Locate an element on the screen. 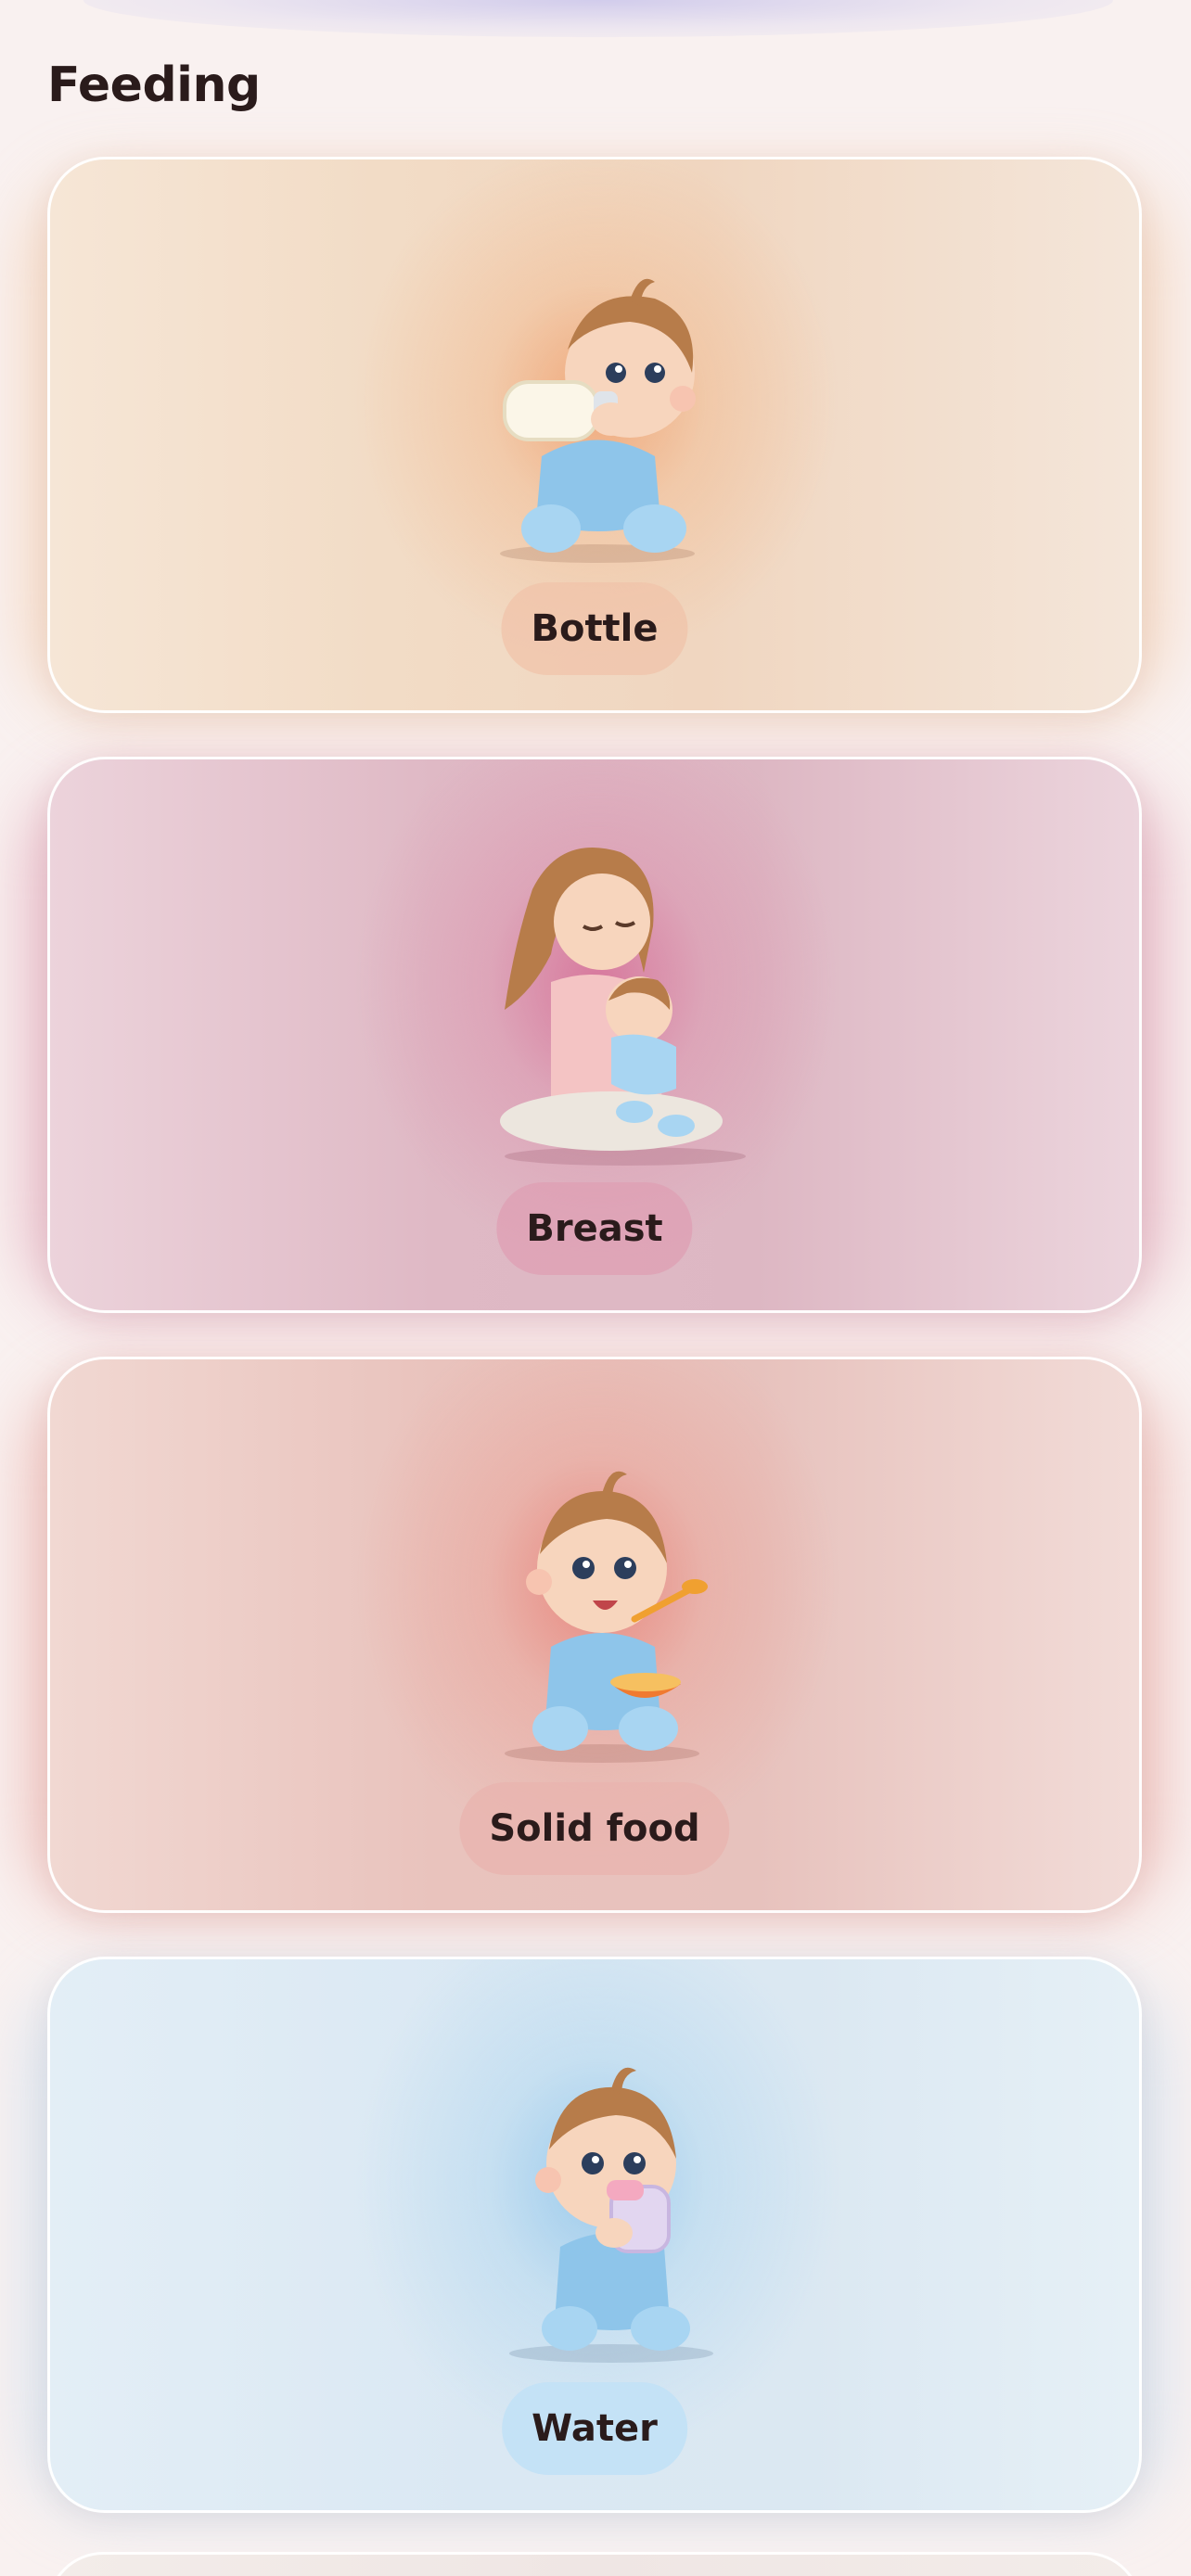 This screenshot has width=1191, height=2576. breastfeeding-icon is located at coordinates (597, 1000).